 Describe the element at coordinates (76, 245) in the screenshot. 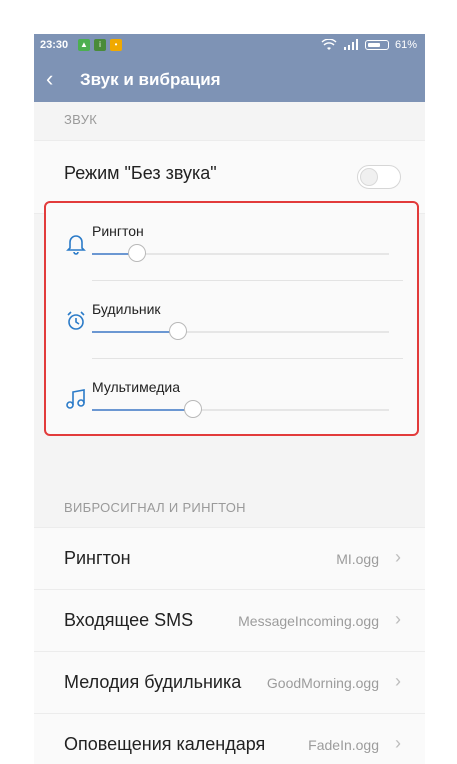

I see `bell-icon` at that location.